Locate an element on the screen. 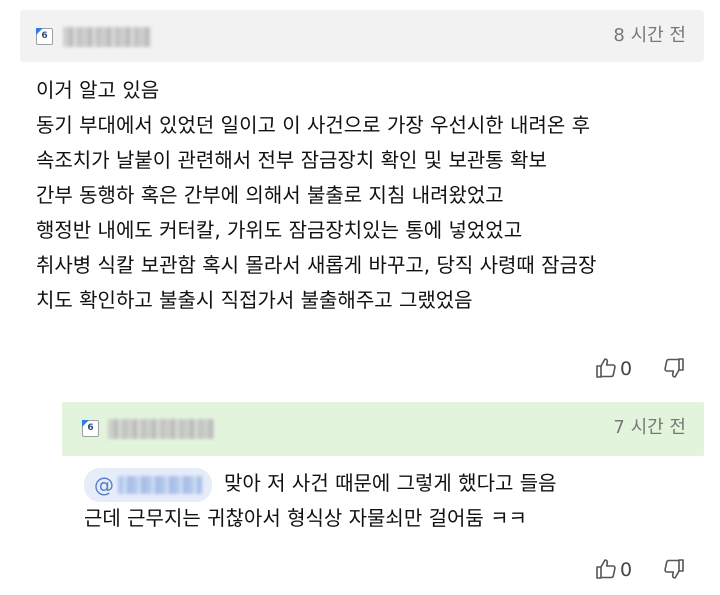 This screenshot has width=720, height=595. comment-line: 이거 알고 있음 is located at coordinates (98, 90).